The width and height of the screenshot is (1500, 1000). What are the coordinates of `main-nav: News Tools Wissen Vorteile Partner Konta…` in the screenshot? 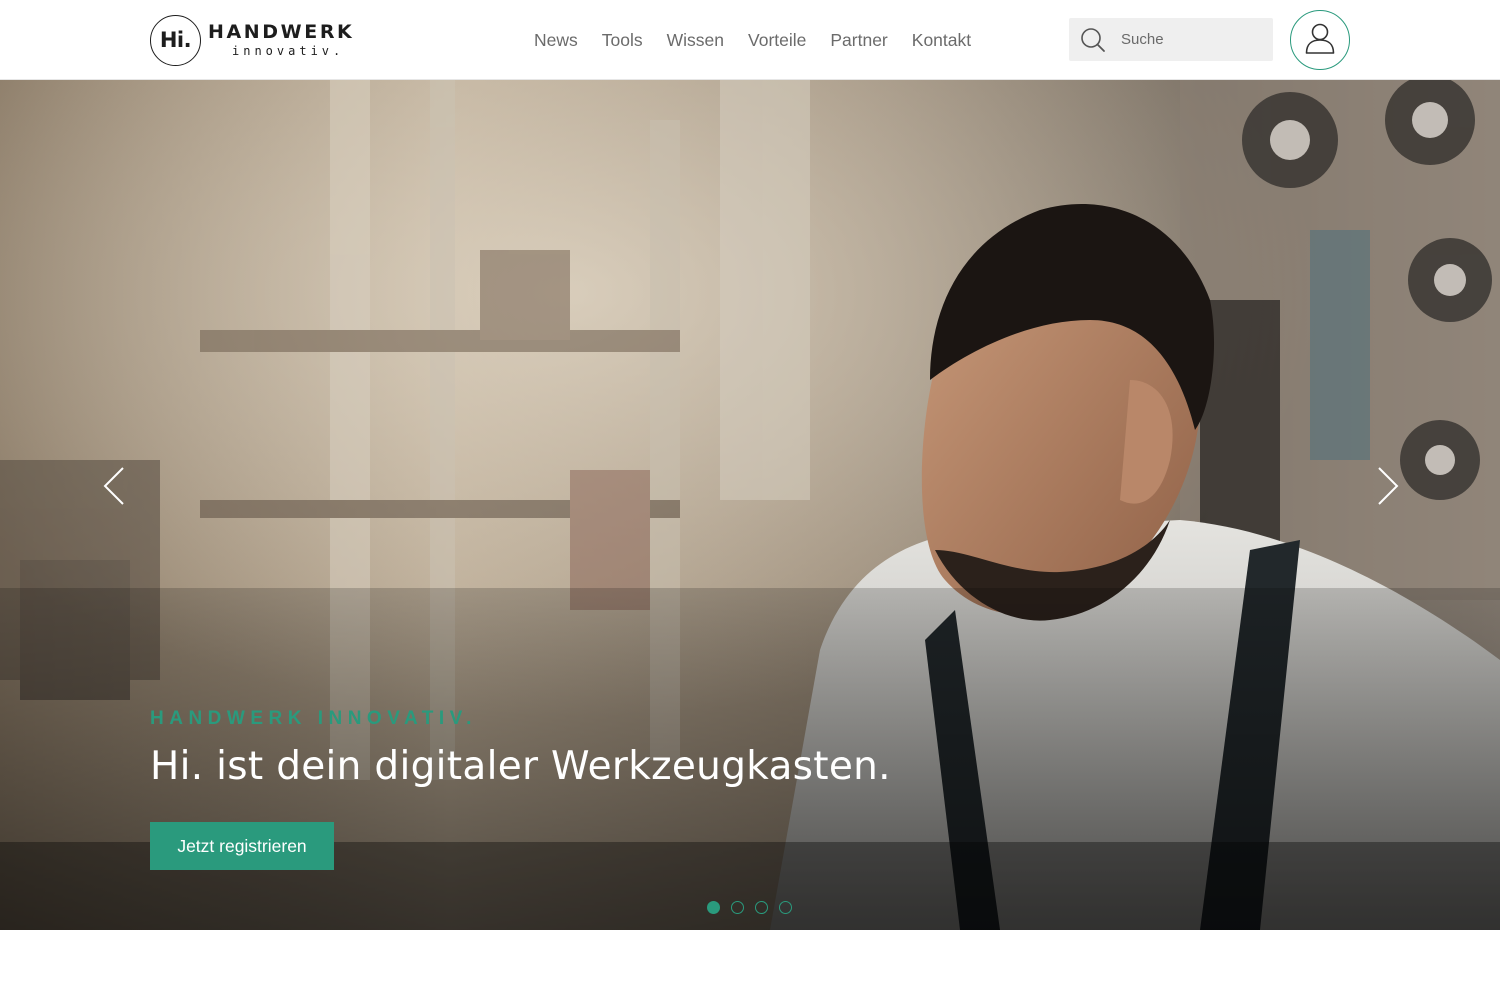 It's located at (752, 40).